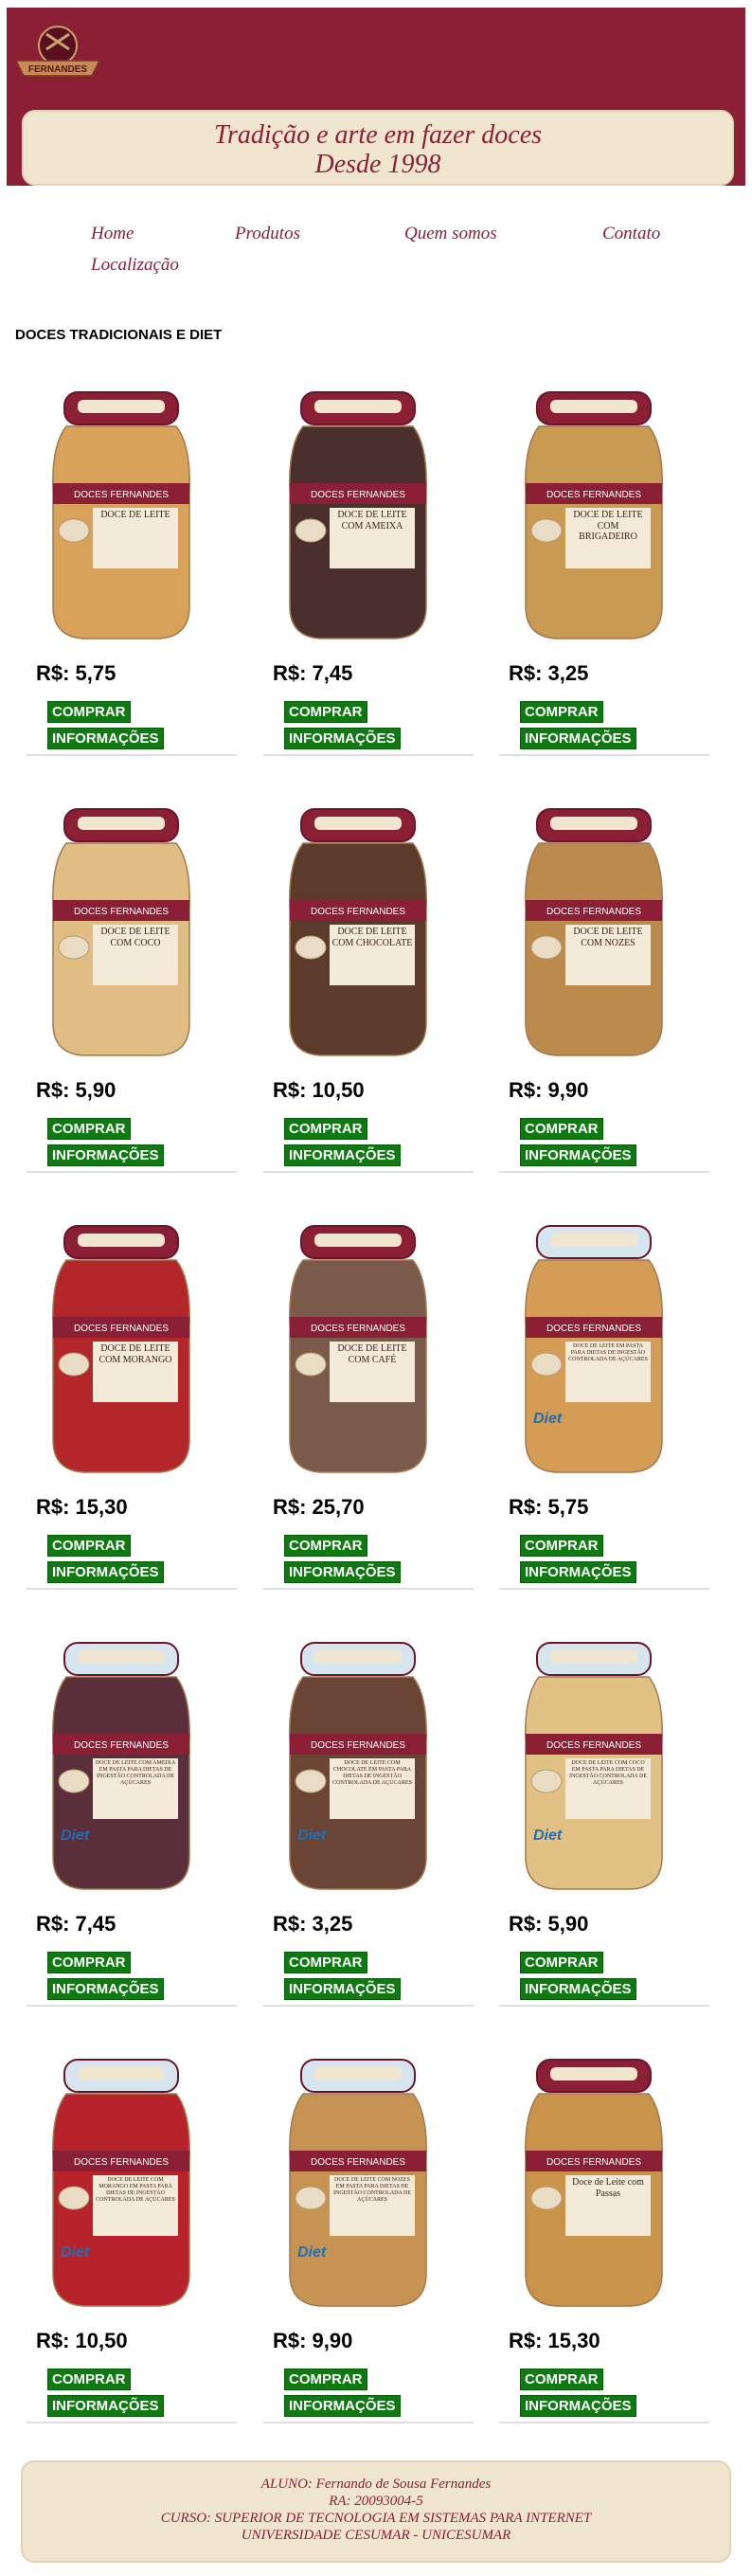 The image size is (752, 2576). Describe the element at coordinates (58, 69) in the screenshot. I see `logo-text: FERNANDES` at that location.